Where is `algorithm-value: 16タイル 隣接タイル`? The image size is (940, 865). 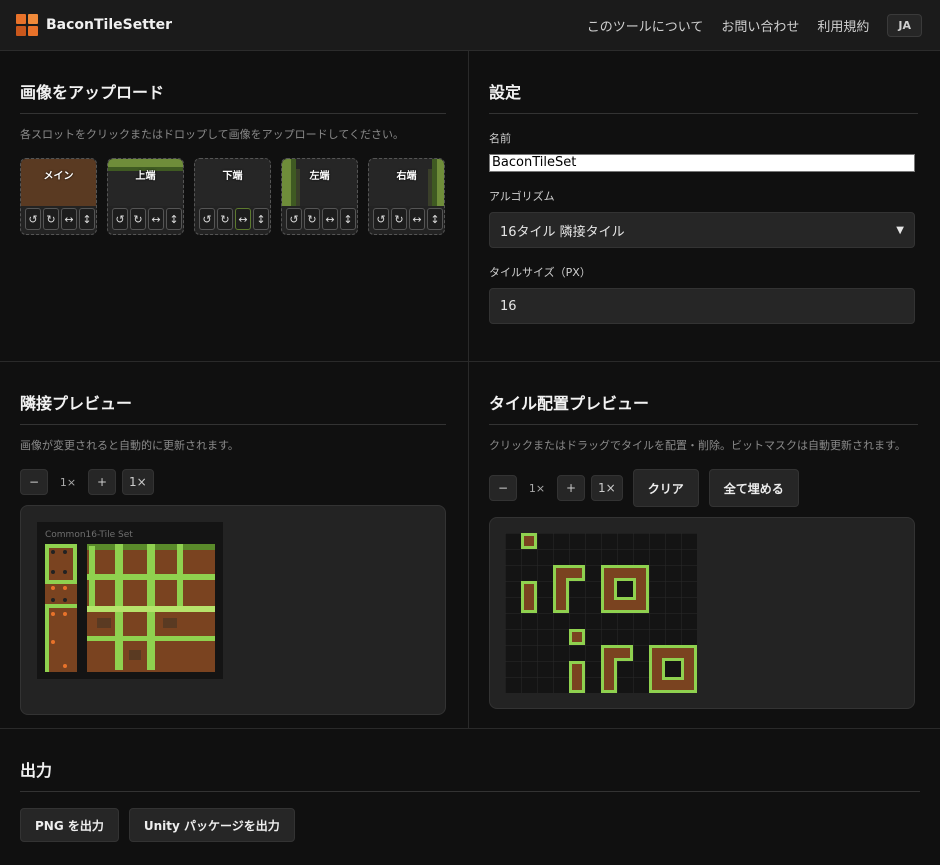 algorithm-value: 16タイル 隣接タイル is located at coordinates (562, 232).